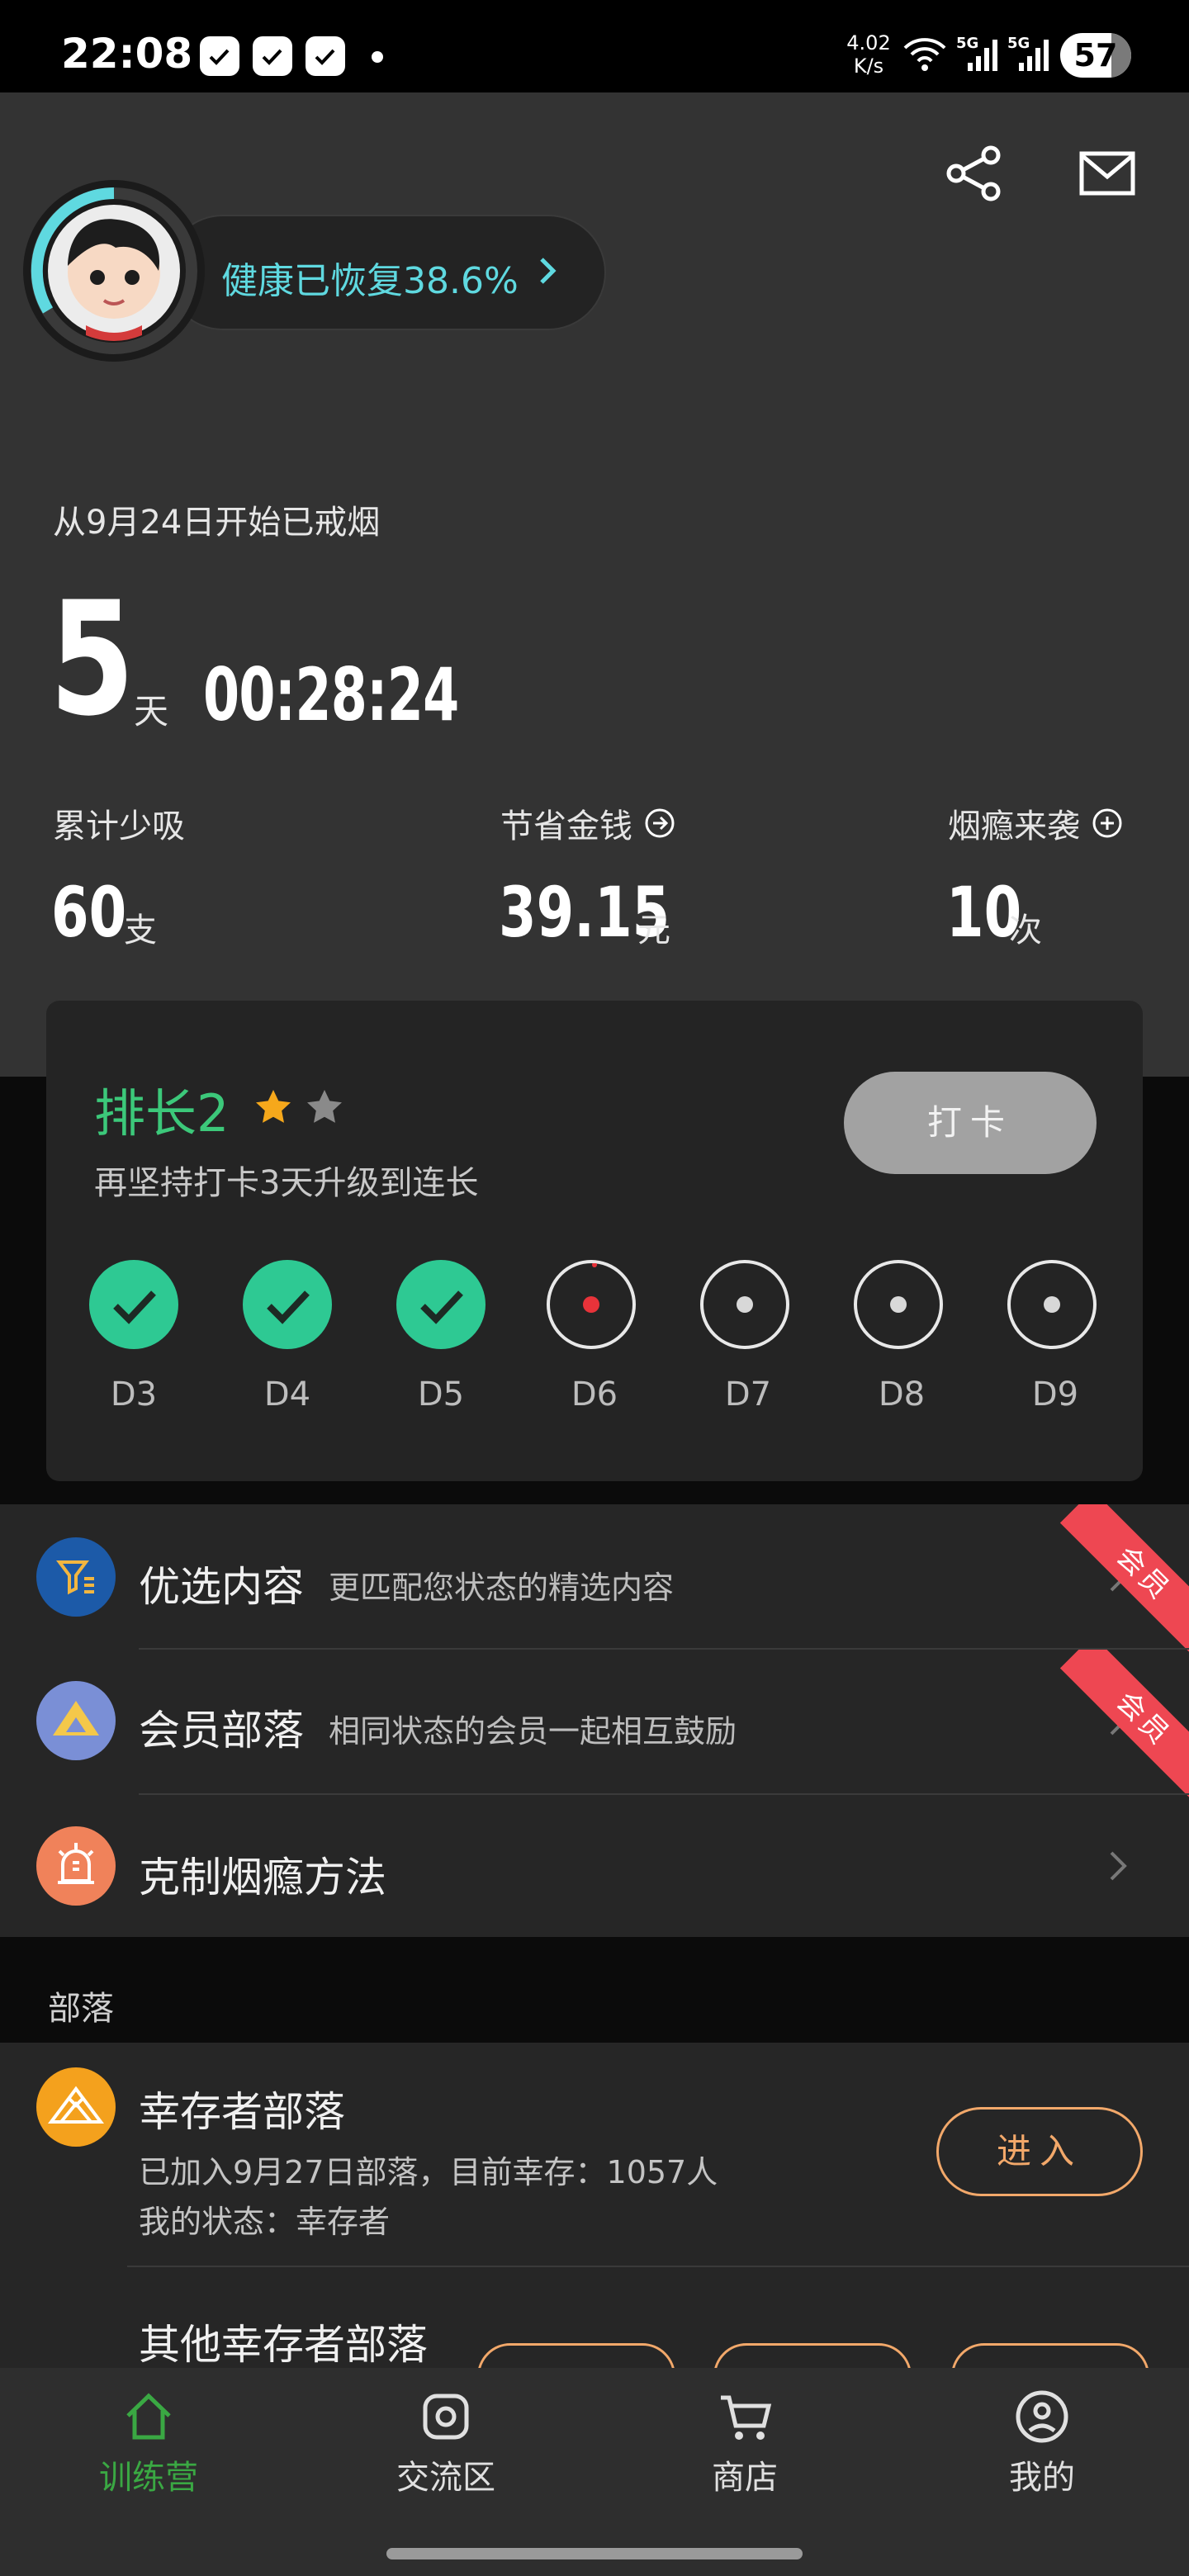  I want to click on tribe-name: 幸存者部落, so click(242, 2112).